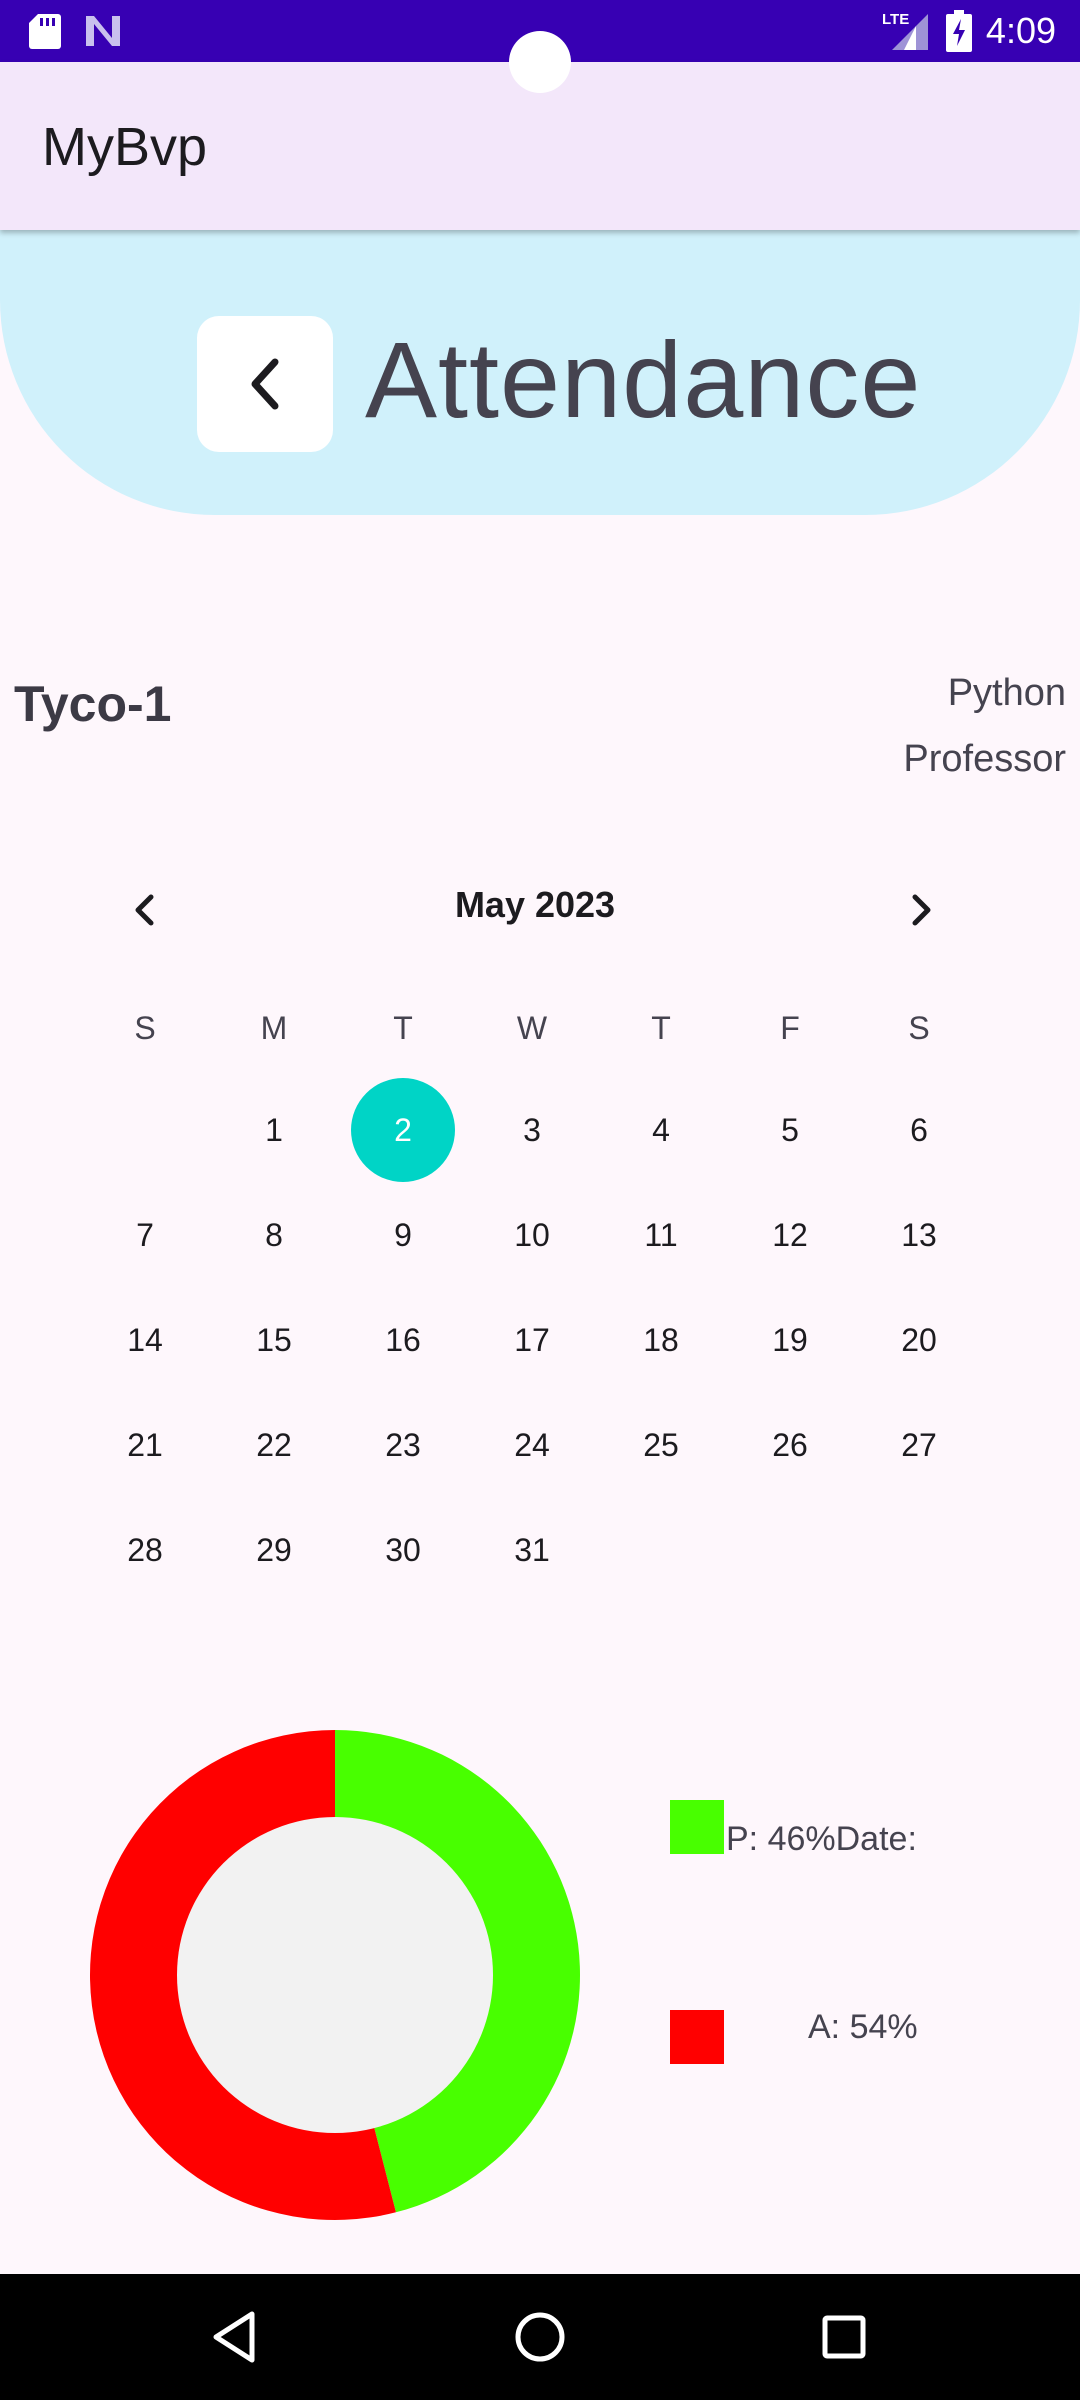 This screenshot has height=2400, width=1080. Describe the element at coordinates (863, 2027) in the screenshot. I see `legend-absent-label: A: 54%` at that location.